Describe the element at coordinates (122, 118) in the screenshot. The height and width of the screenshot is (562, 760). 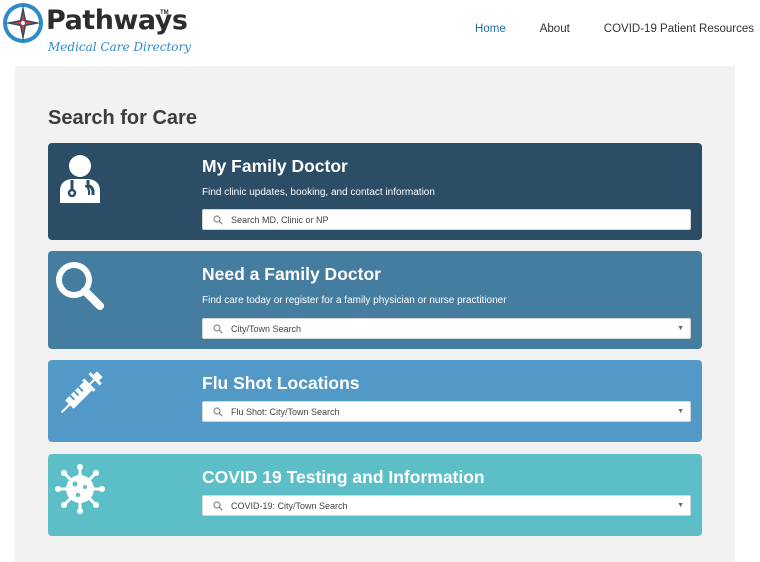
I see `page-title: Search for Care` at that location.